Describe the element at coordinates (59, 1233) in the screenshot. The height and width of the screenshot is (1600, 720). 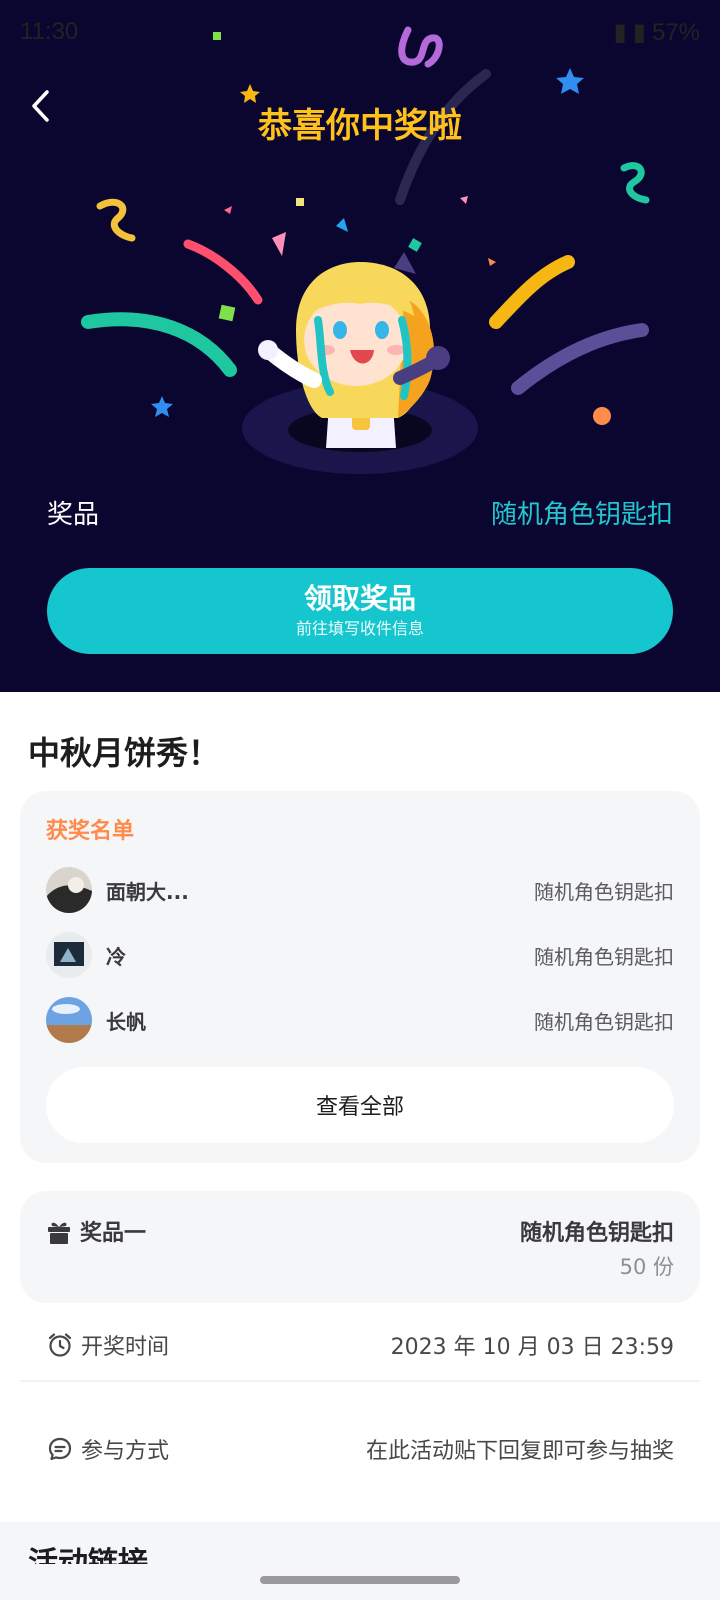
I see `gift-icon` at that location.